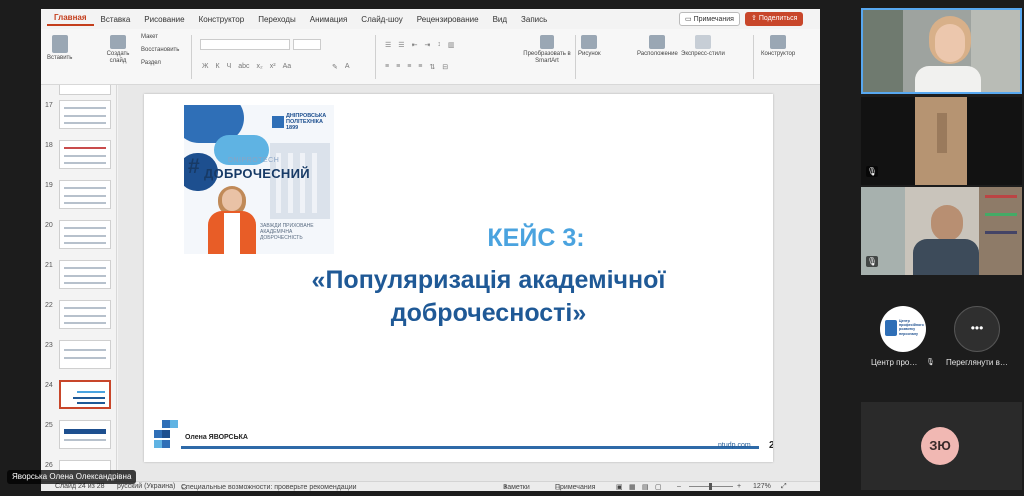  I want to click on numbering-icon: ☰, so click(401, 45).